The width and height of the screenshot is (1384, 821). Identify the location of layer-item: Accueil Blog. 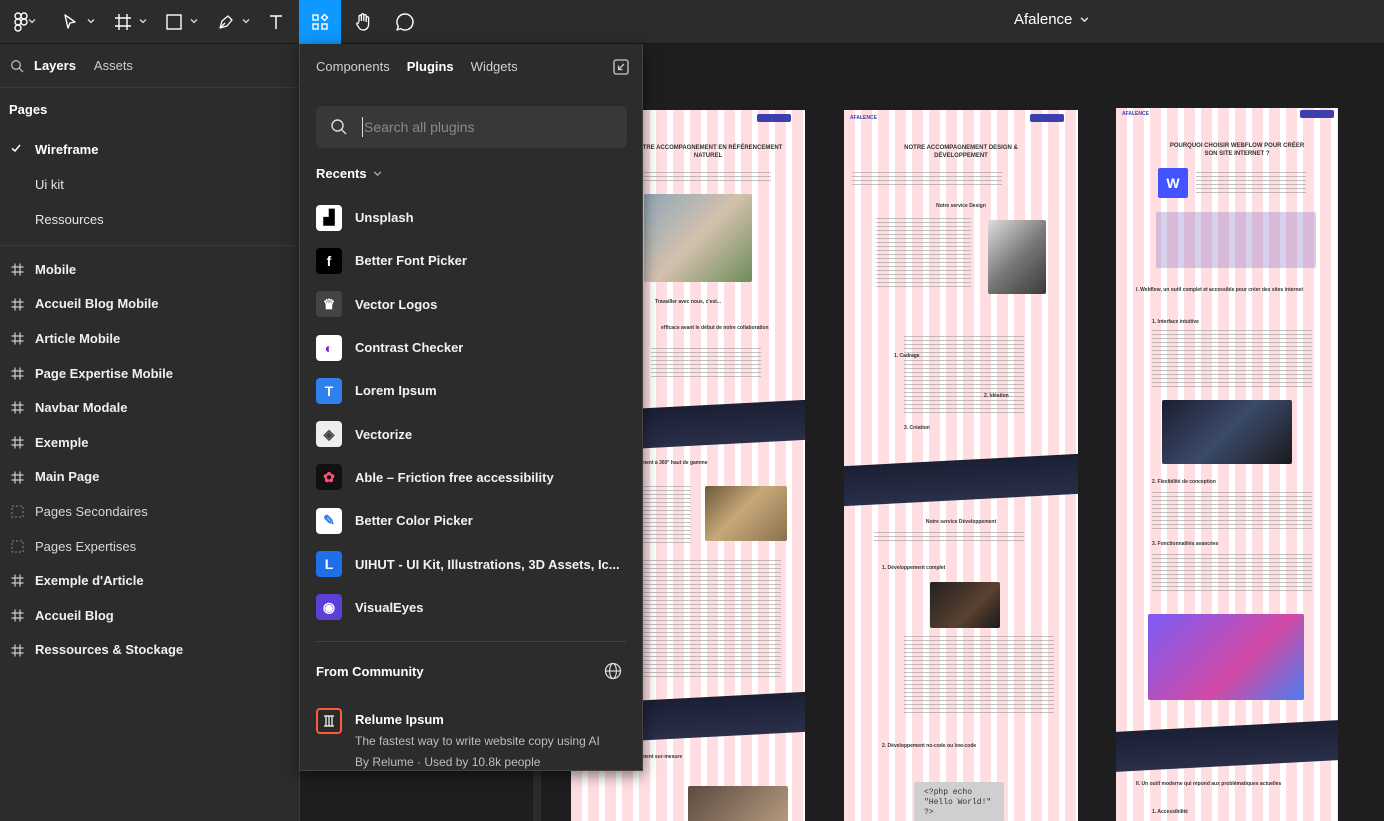
(149, 615).